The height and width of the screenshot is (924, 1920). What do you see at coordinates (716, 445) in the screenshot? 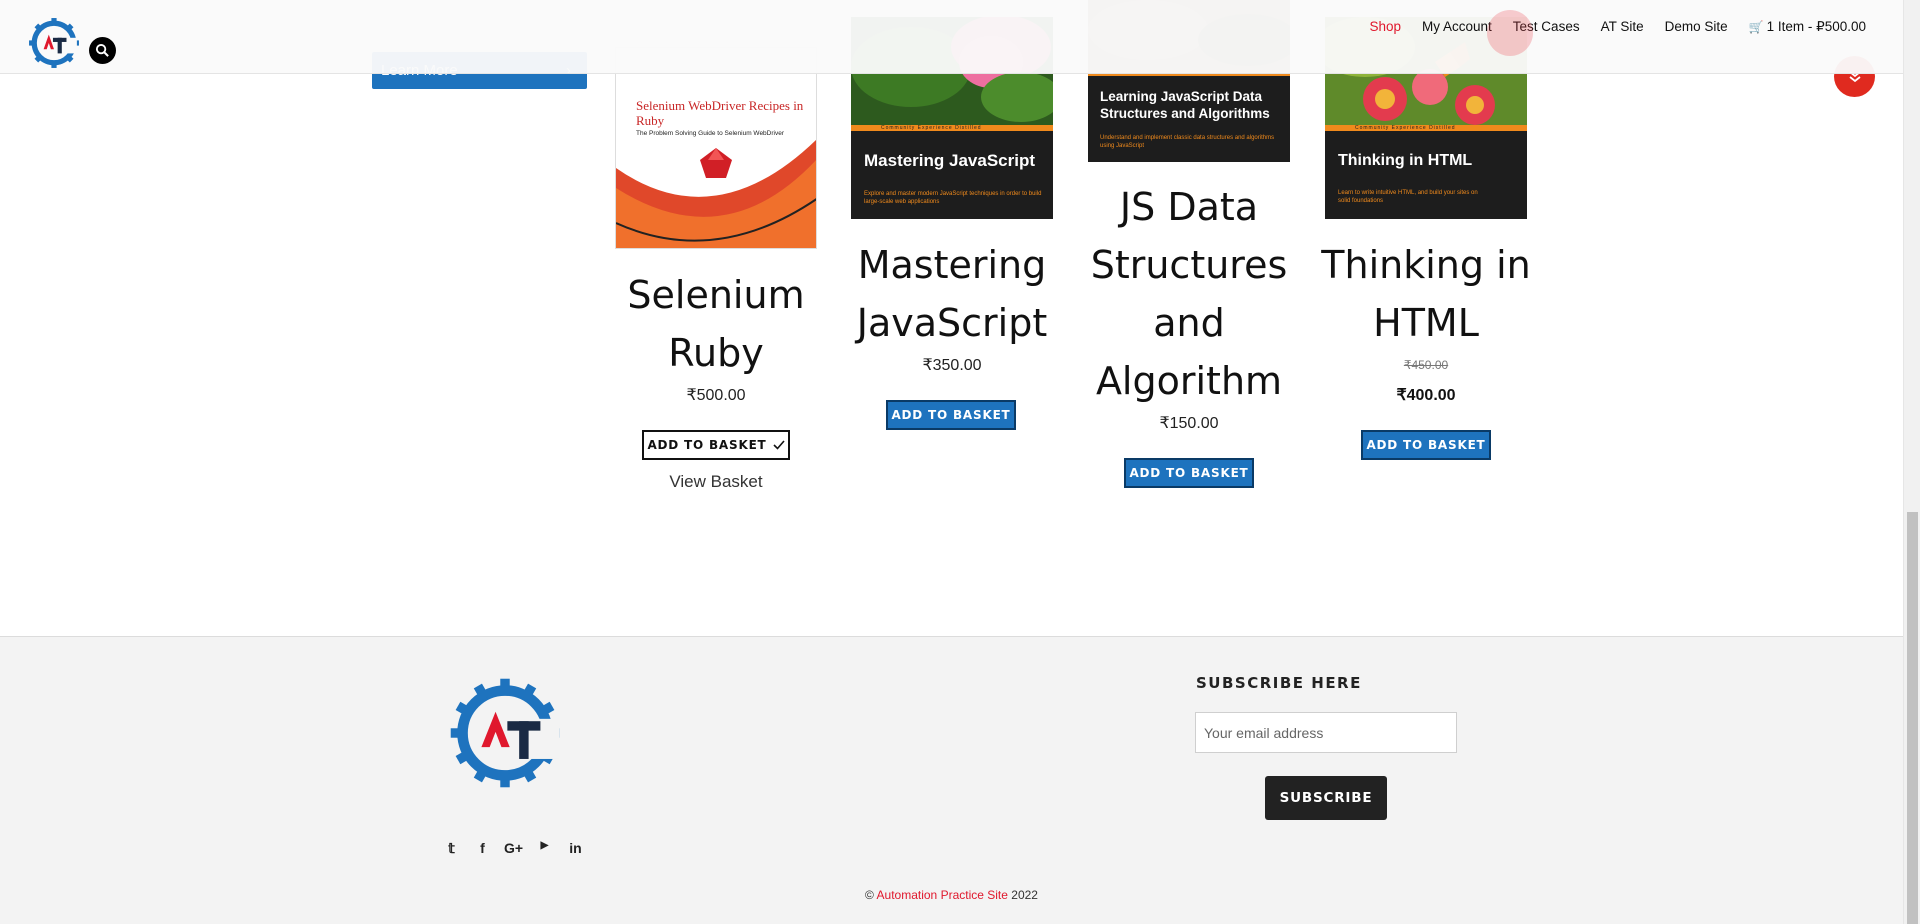
I see `add-to-basket-button-added: ADD TO BASKET` at bounding box center [716, 445].